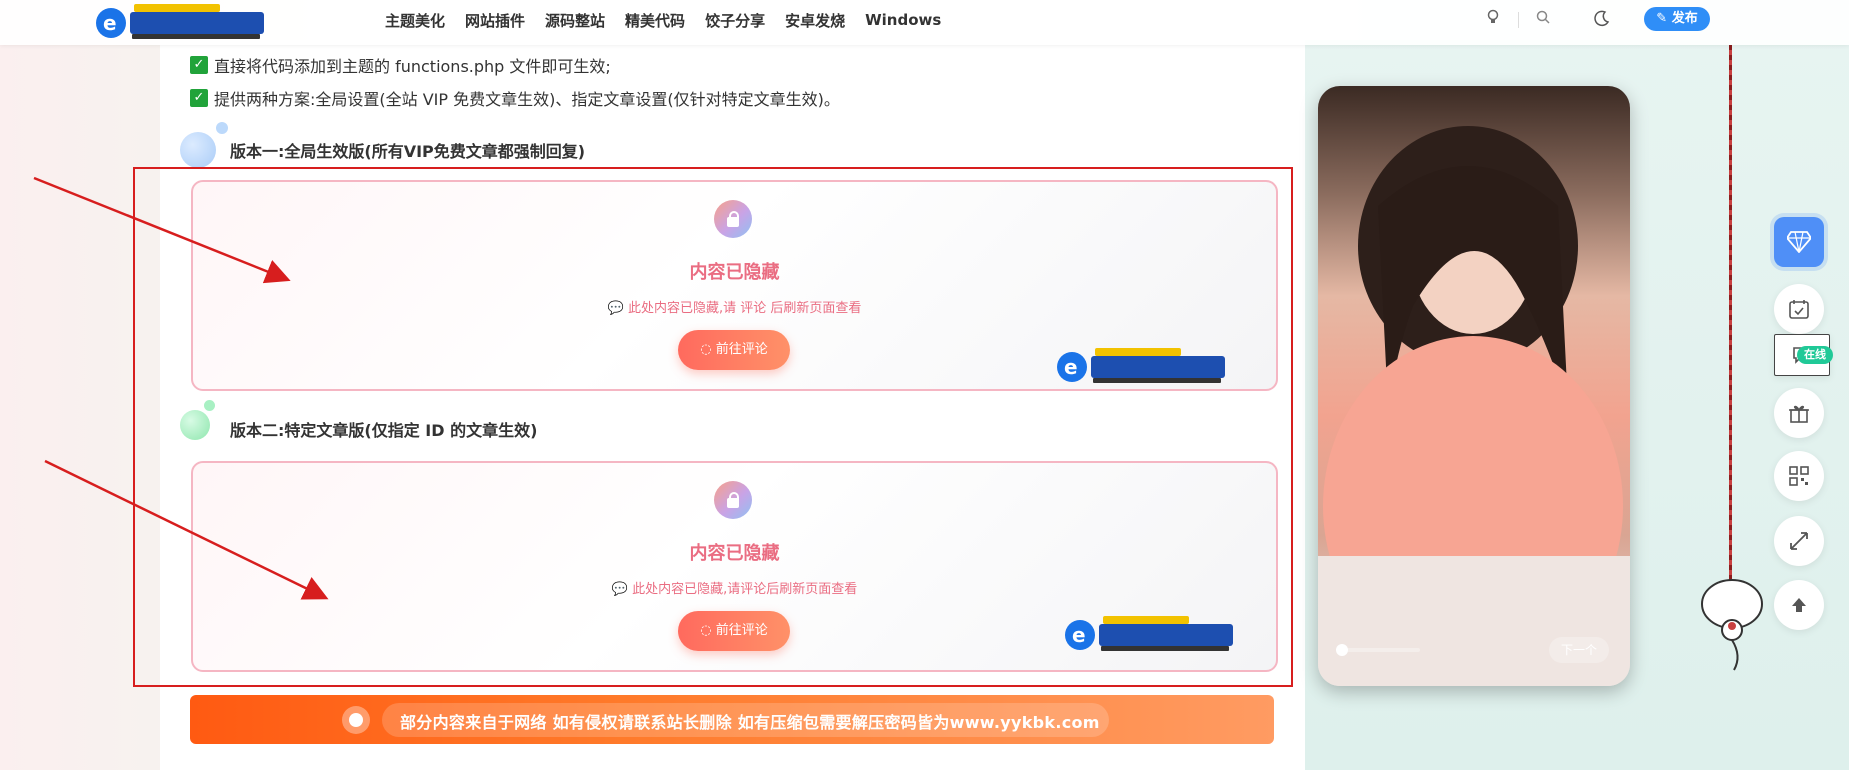 The image size is (1849, 770). What do you see at coordinates (903, 20) in the screenshot?
I see `nav-item-windows: Windows` at bounding box center [903, 20].